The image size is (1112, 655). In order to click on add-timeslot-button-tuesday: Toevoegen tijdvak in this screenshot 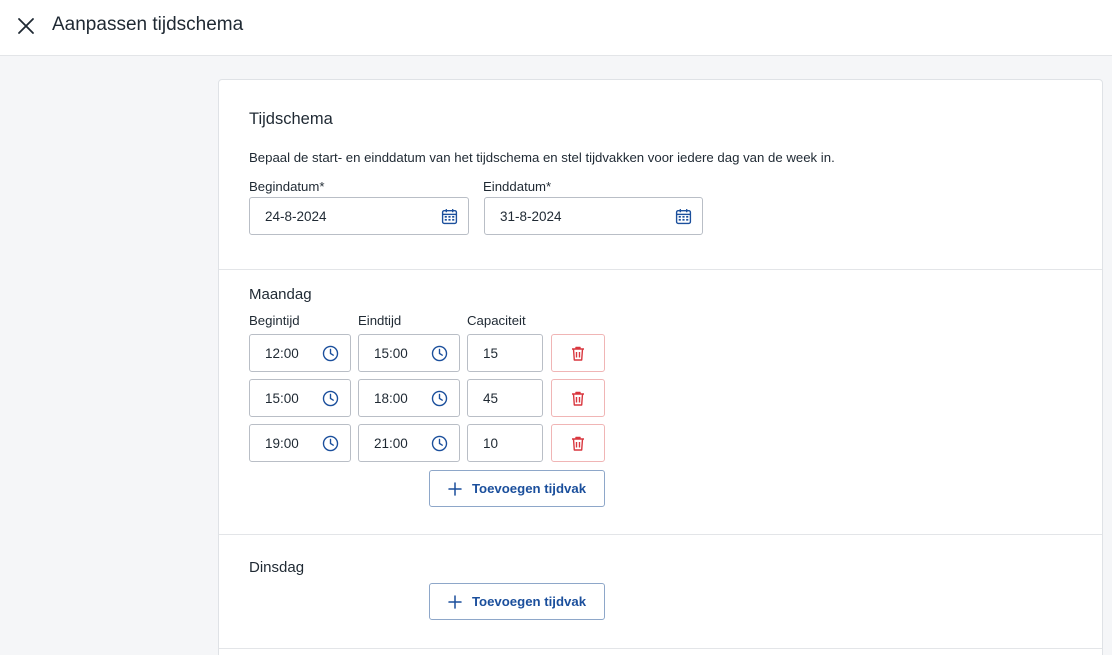, I will do `click(517, 601)`.